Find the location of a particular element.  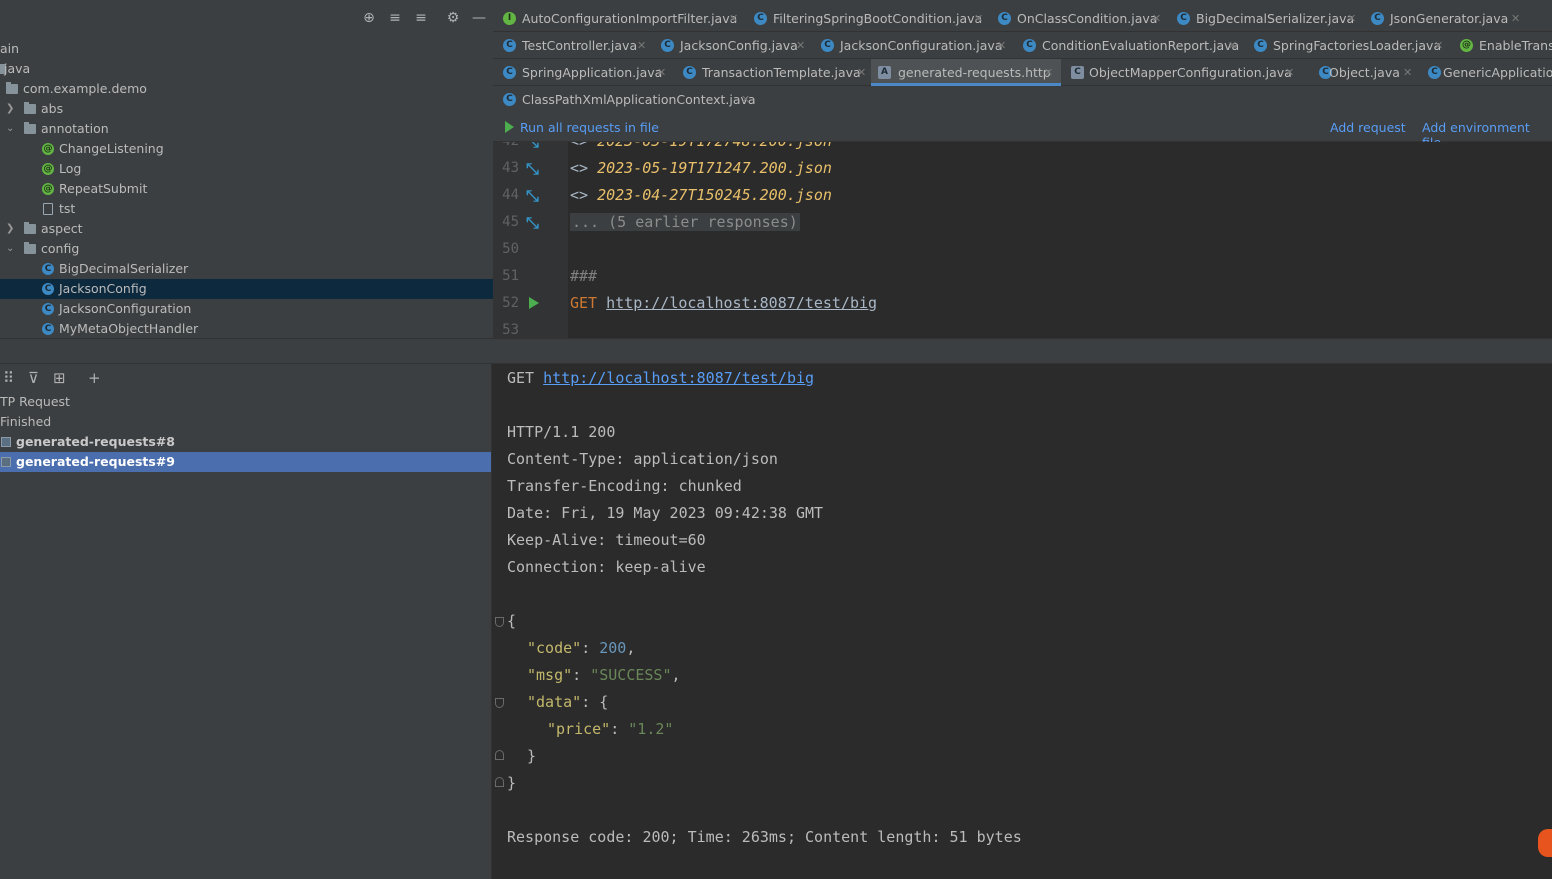

minimize-icon: — is located at coordinates (479, 18).